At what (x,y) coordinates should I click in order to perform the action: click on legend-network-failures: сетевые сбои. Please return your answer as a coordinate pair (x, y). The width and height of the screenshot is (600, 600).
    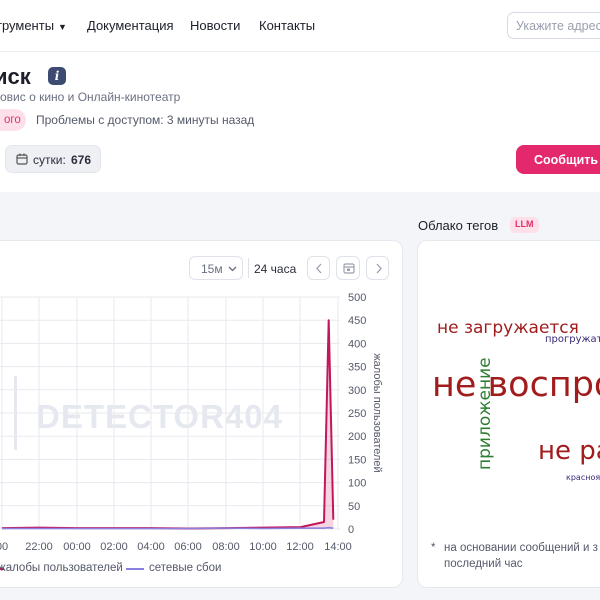
    Looking at the image, I should click on (185, 568).